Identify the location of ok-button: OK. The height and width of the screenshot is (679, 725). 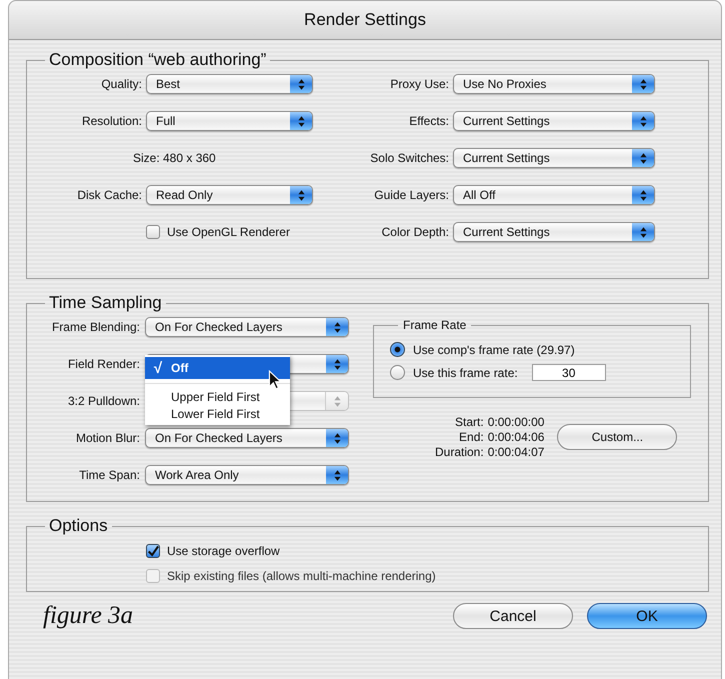
(647, 616).